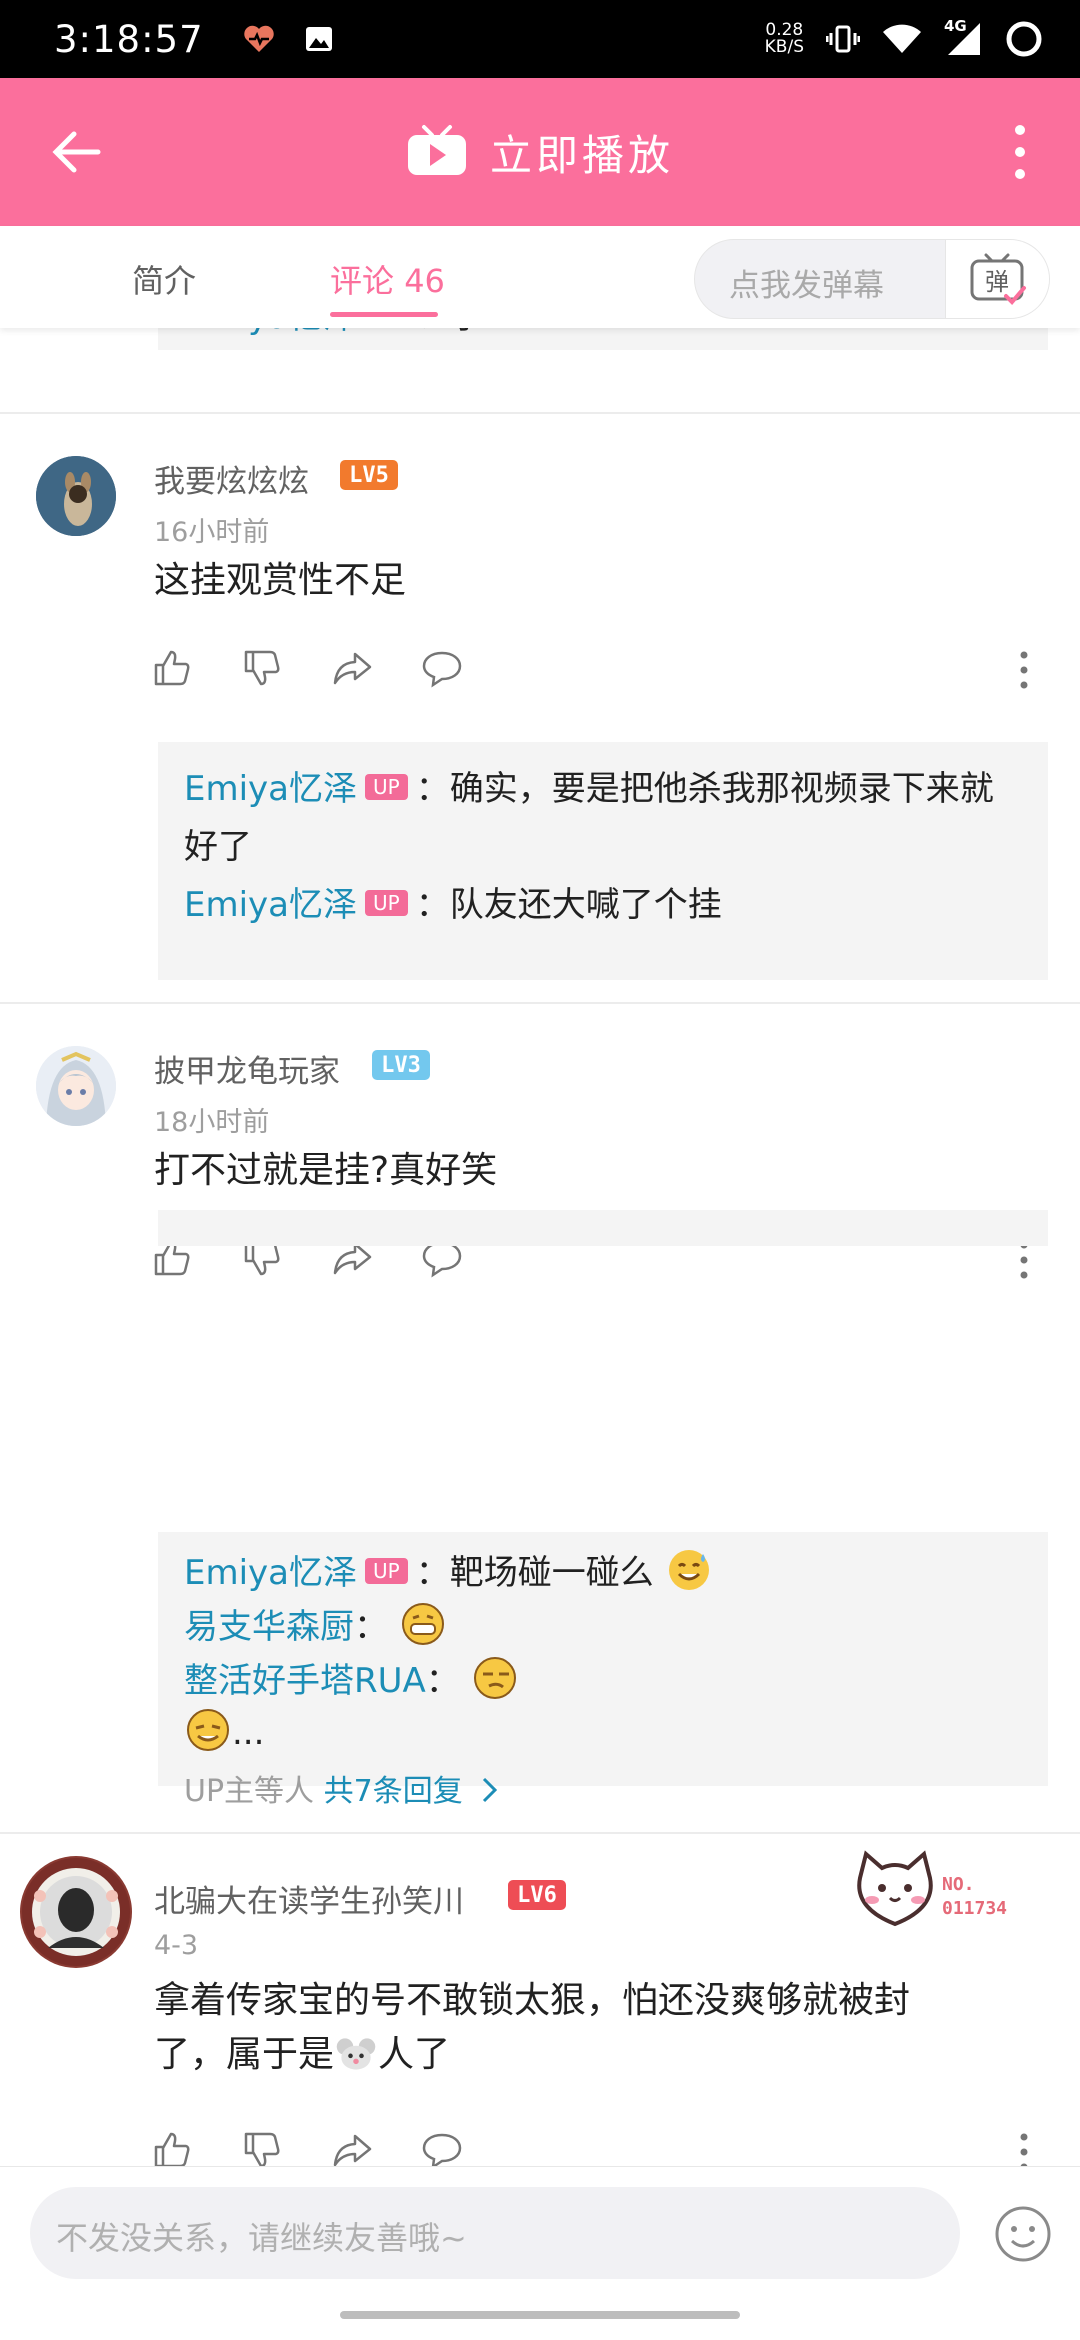 The height and width of the screenshot is (2340, 1080). I want to click on svg-text: 弹, so click(997, 282).